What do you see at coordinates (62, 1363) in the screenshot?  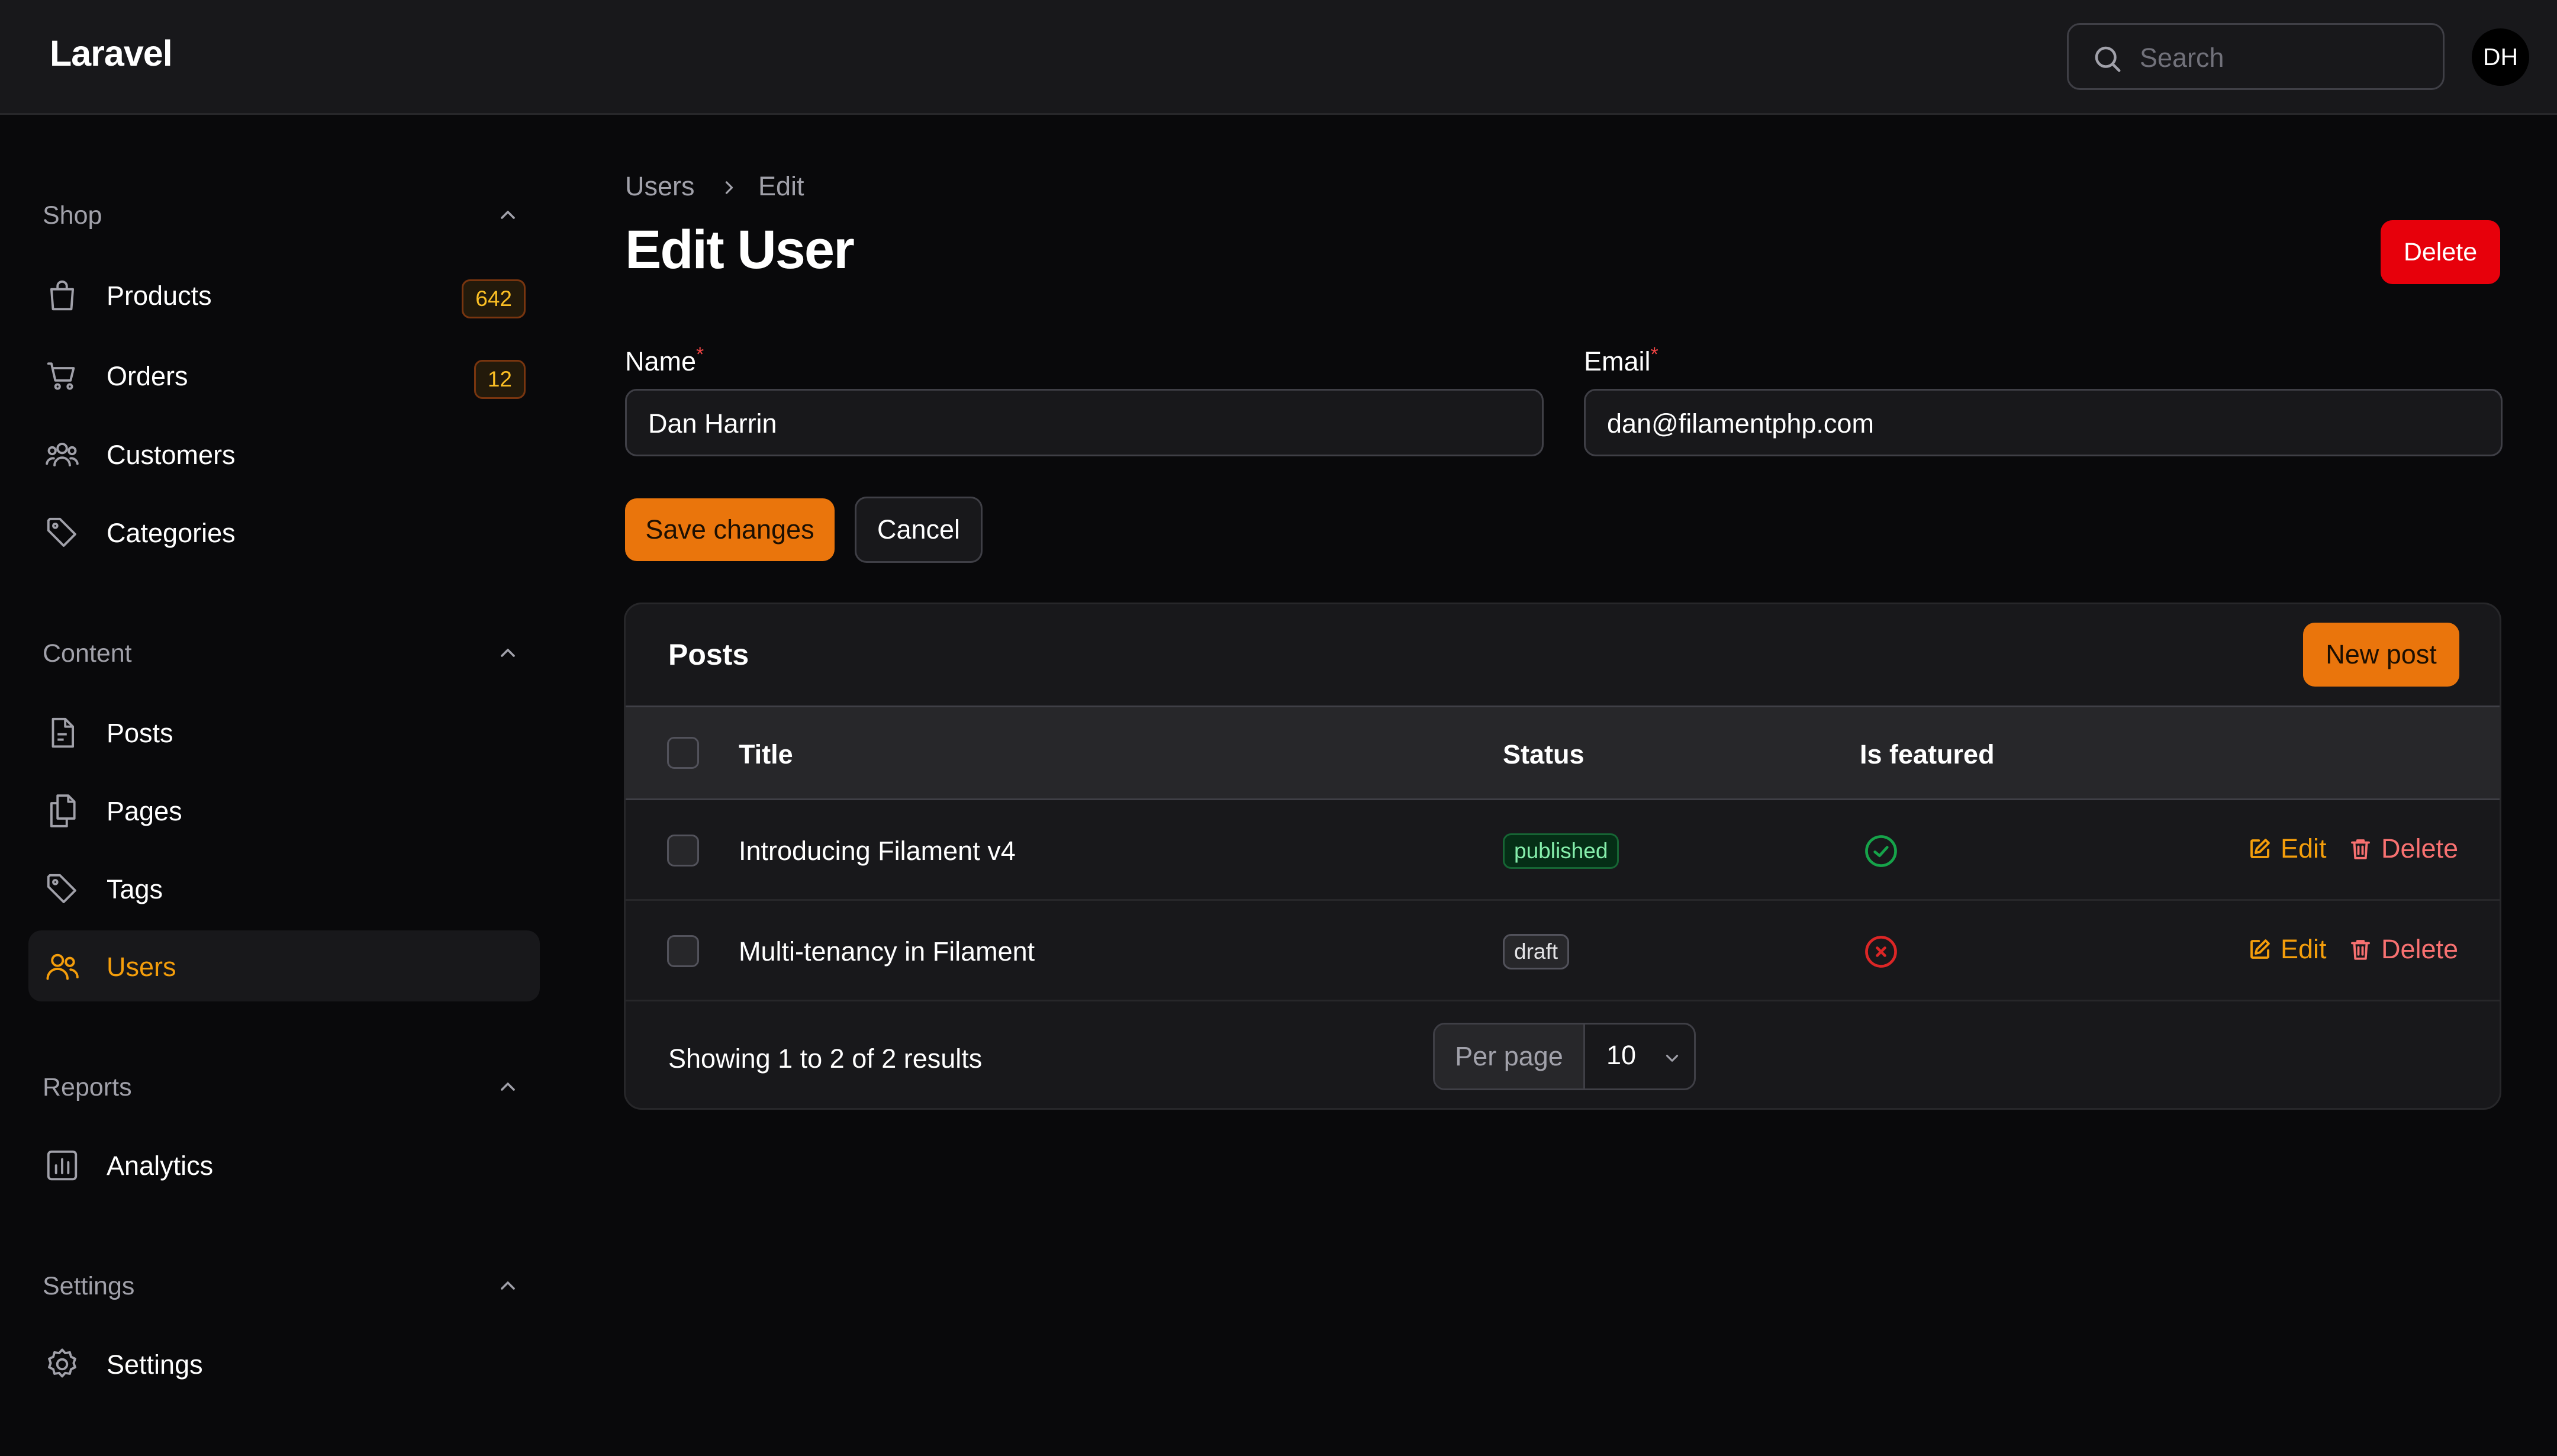 I see `gear-icon` at bounding box center [62, 1363].